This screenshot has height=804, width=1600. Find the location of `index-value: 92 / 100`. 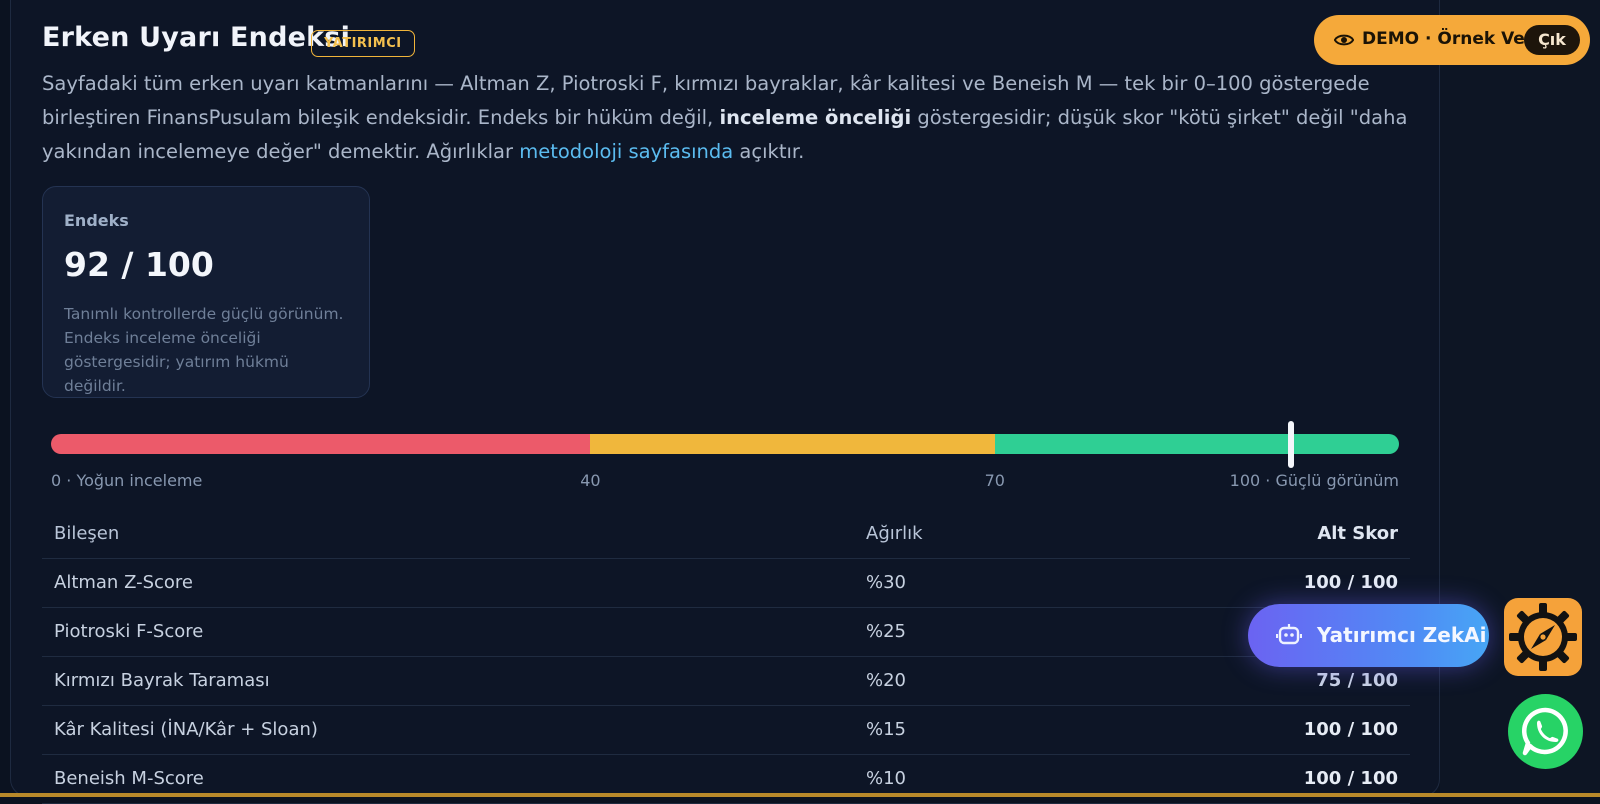

index-value: 92 / 100 is located at coordinates (139, 264).